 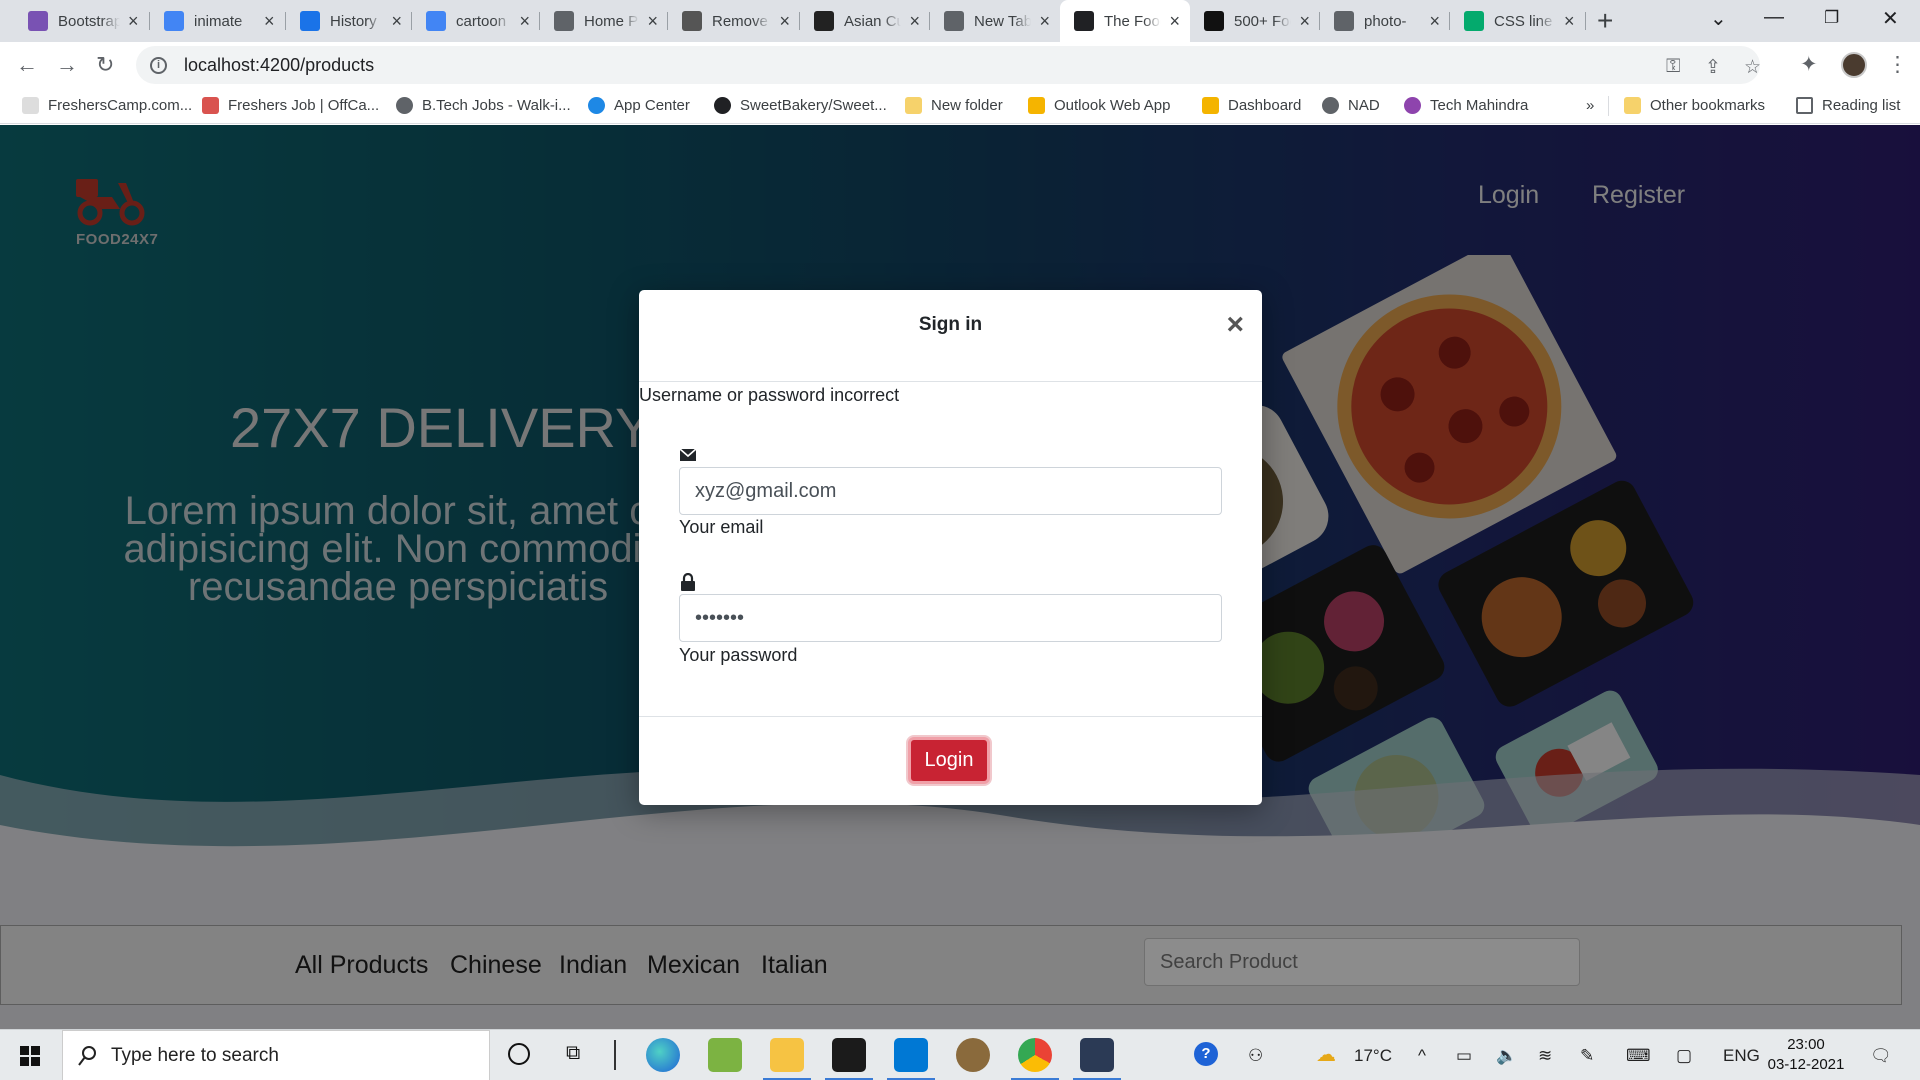 I want to click on file-explorer-icon, so click(x=787, y=1055).